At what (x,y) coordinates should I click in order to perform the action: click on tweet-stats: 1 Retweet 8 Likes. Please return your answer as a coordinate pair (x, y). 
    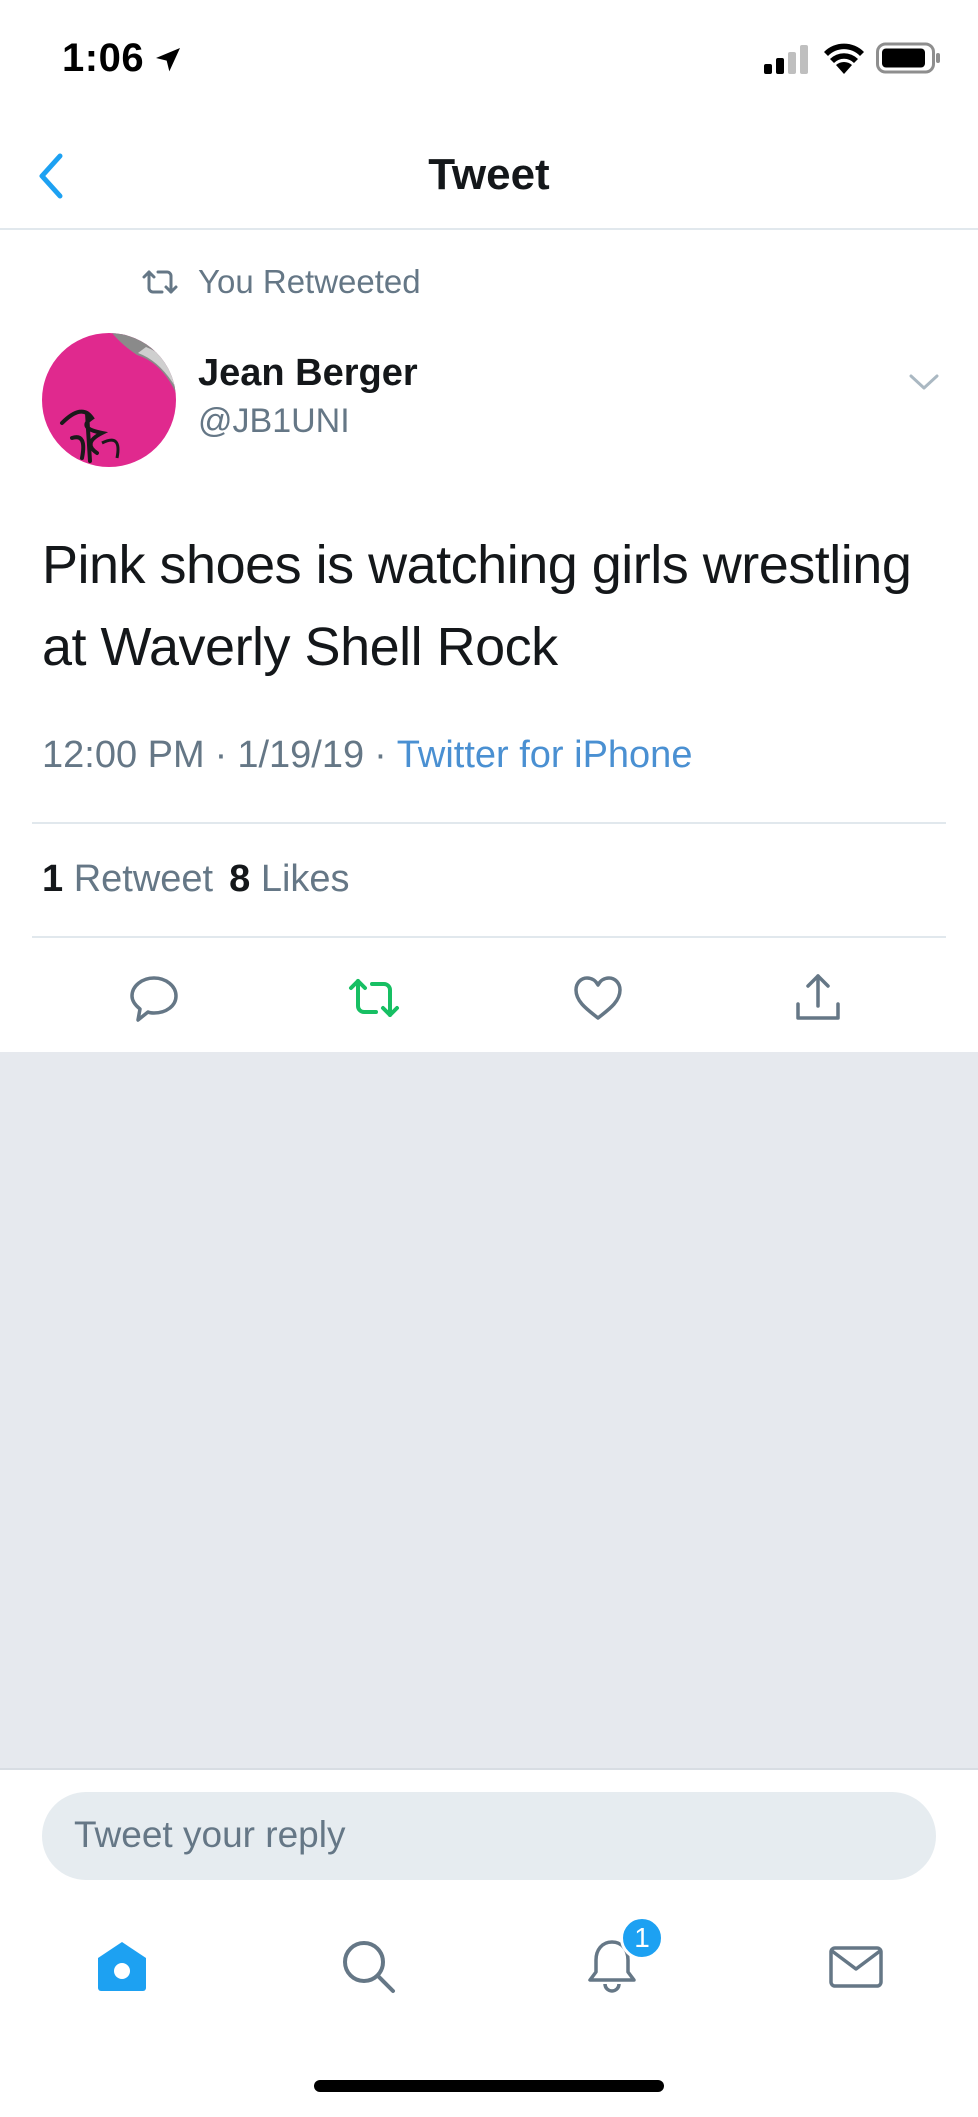
    Looking at the image, I should click on (196, 879).